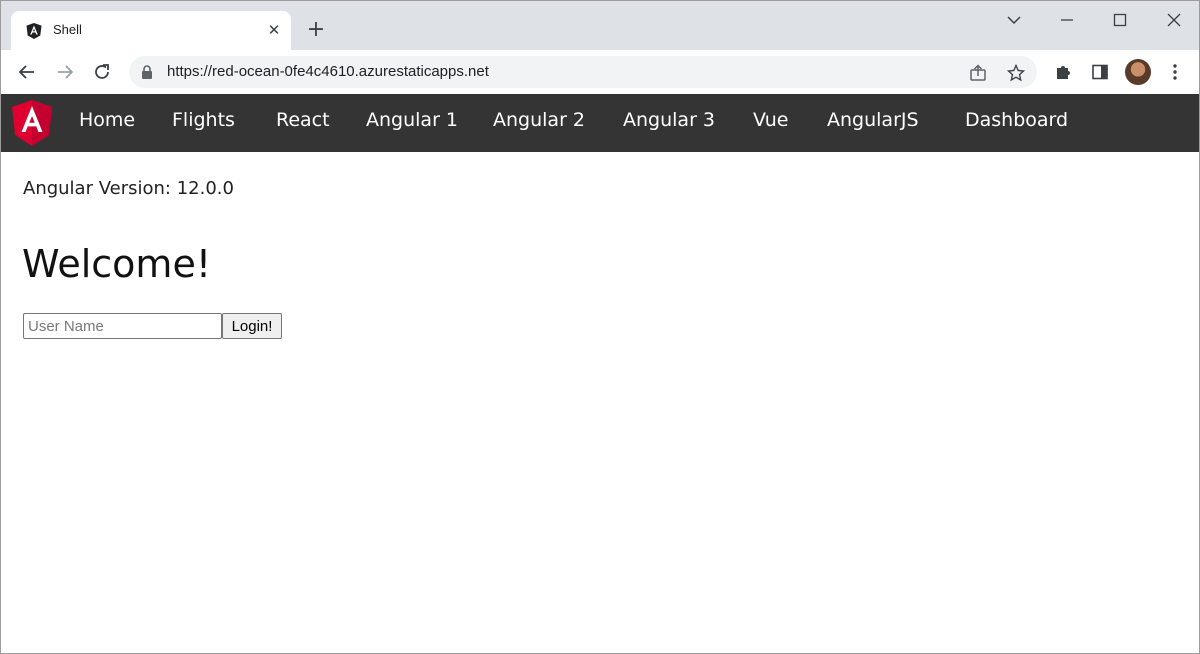 This screenshot has height=654, width=1200. I want to click on angular-version: Angular Version: 12.0.0, so click(128, 188).